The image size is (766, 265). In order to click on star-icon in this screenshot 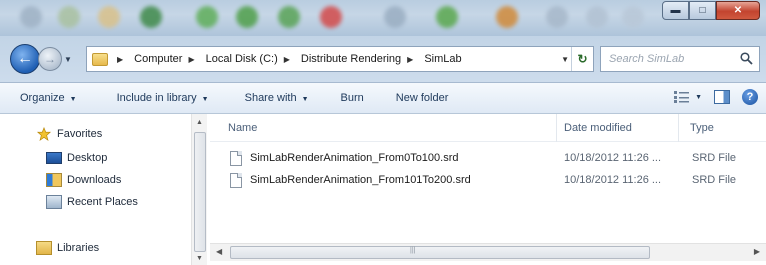, I will do `click(44, 134)`.